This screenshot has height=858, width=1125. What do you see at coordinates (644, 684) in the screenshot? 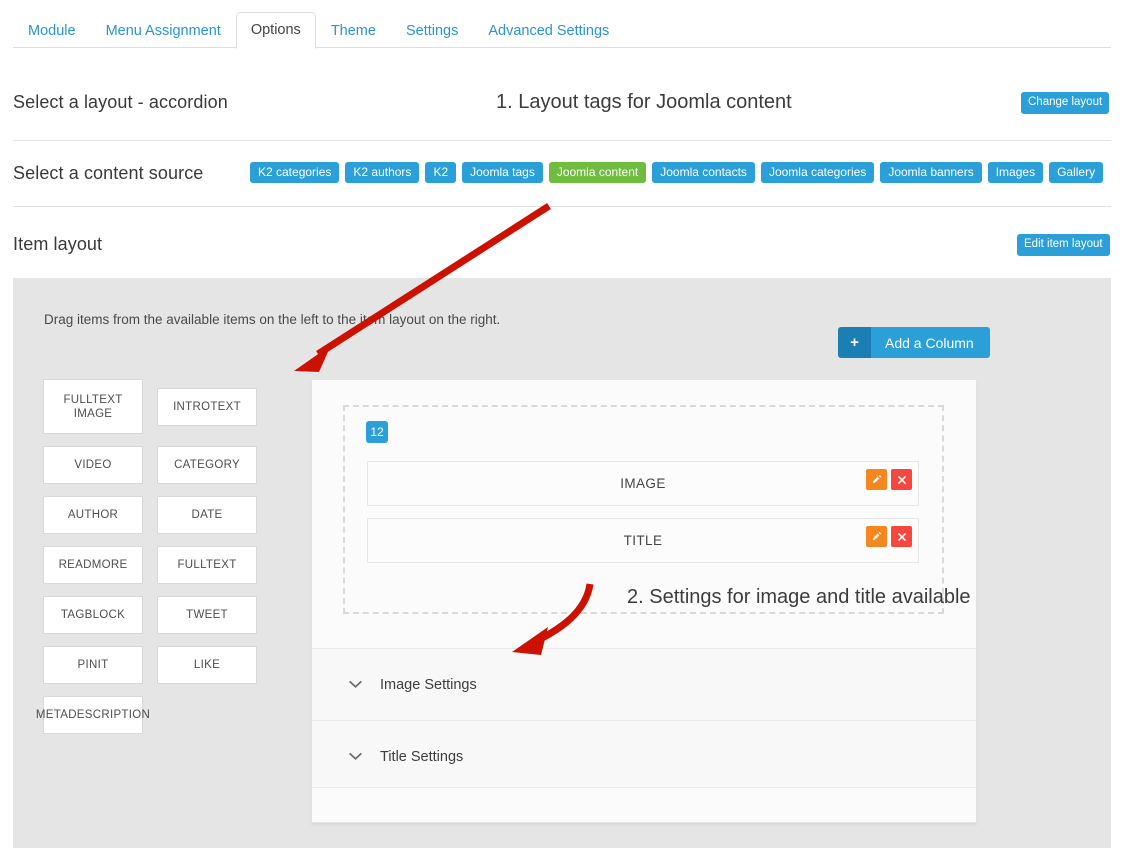
I see `accordion-image-settings: Image Settings` at bounding box center [644, 684].